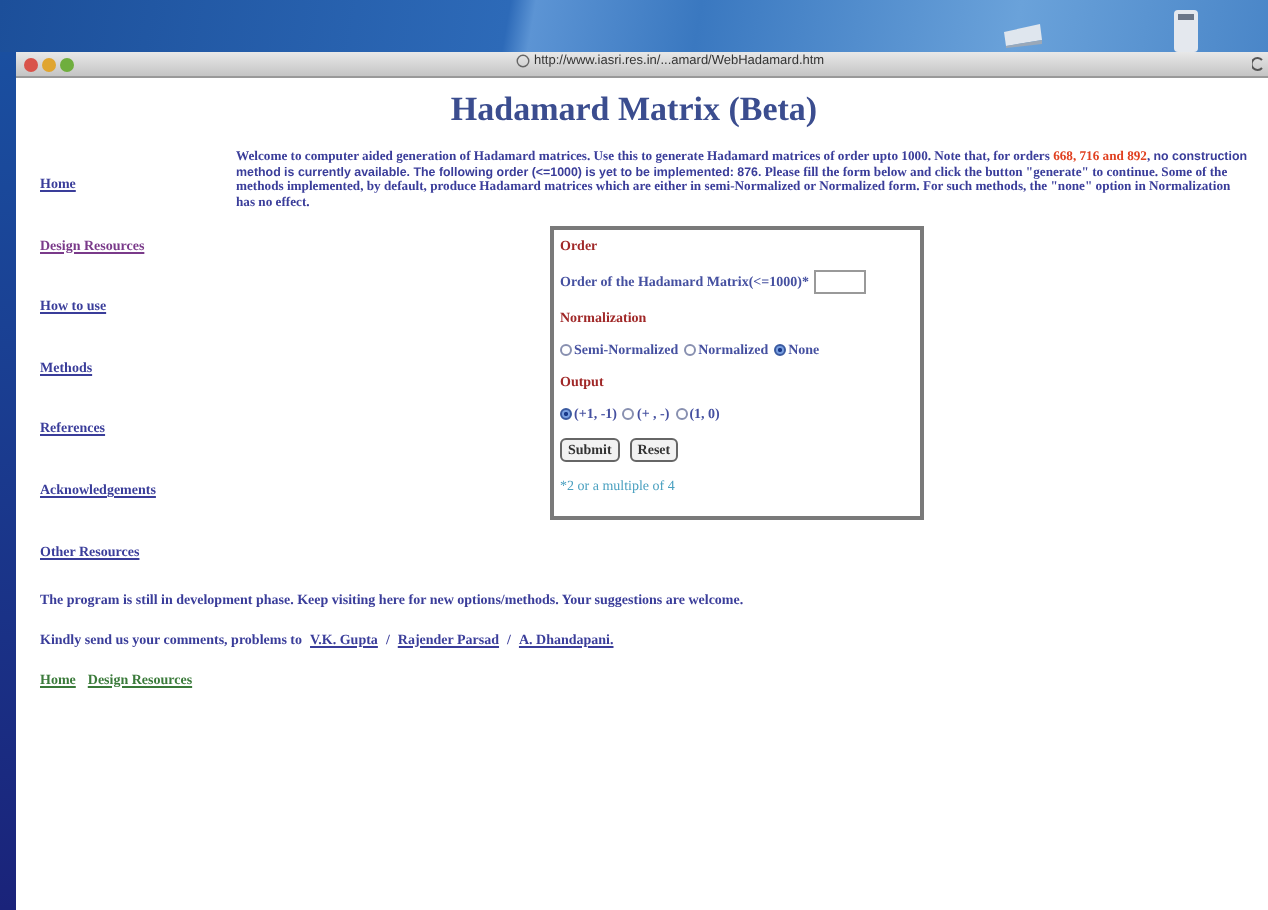 The height and width of the screenshot is (910, 1268). What do you see at coordinates (49, 64) in the screenshot?
I see `minimize-icon` at bounding box center [49, 64].